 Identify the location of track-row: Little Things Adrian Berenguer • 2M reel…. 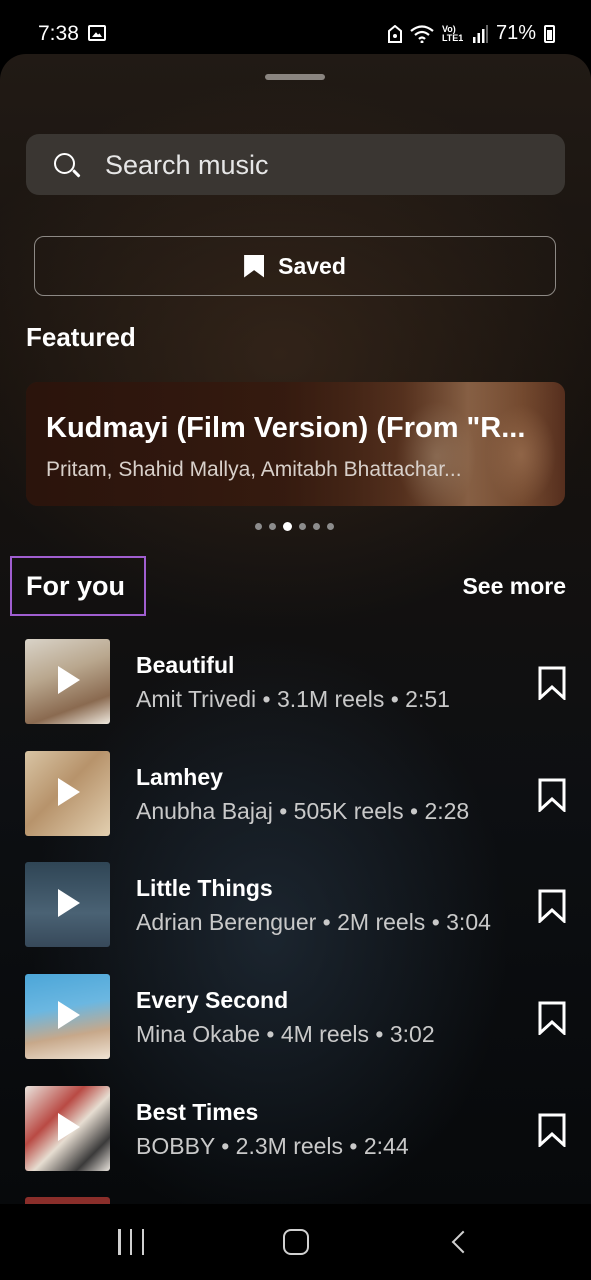
(295, 912).